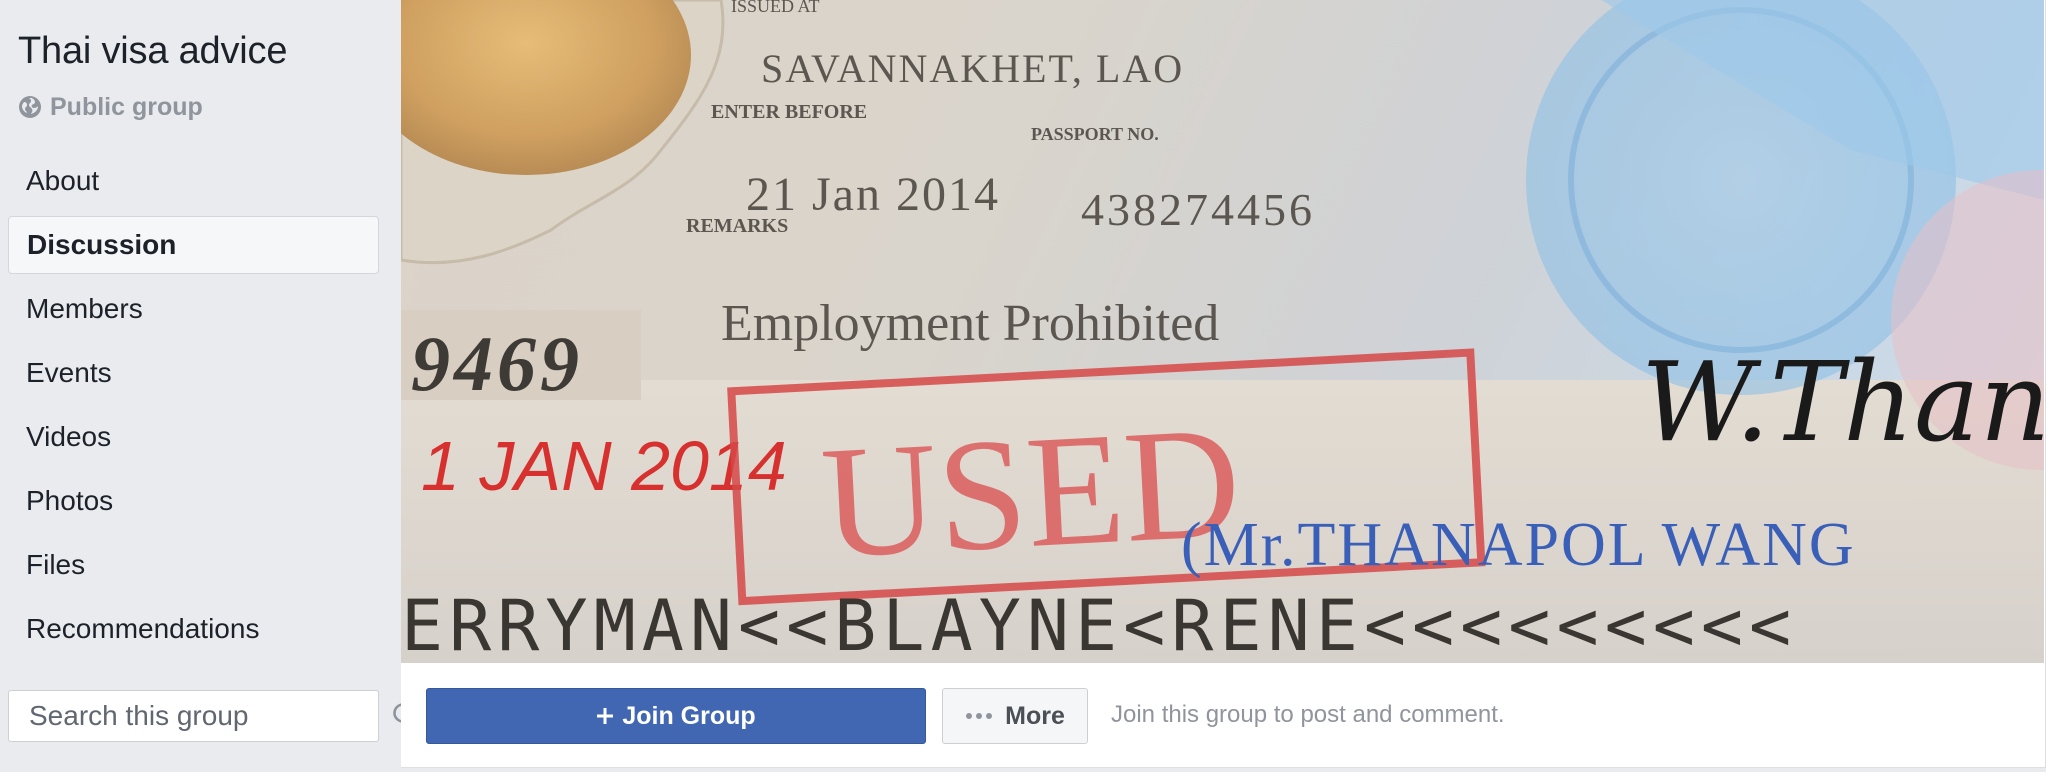 The height and width of the screenshot is (772, 2046). What do you see at coordinates (69, 436) in the screenshot?
I see `nav-item-label: Videos` at bounding box center [69, 436].